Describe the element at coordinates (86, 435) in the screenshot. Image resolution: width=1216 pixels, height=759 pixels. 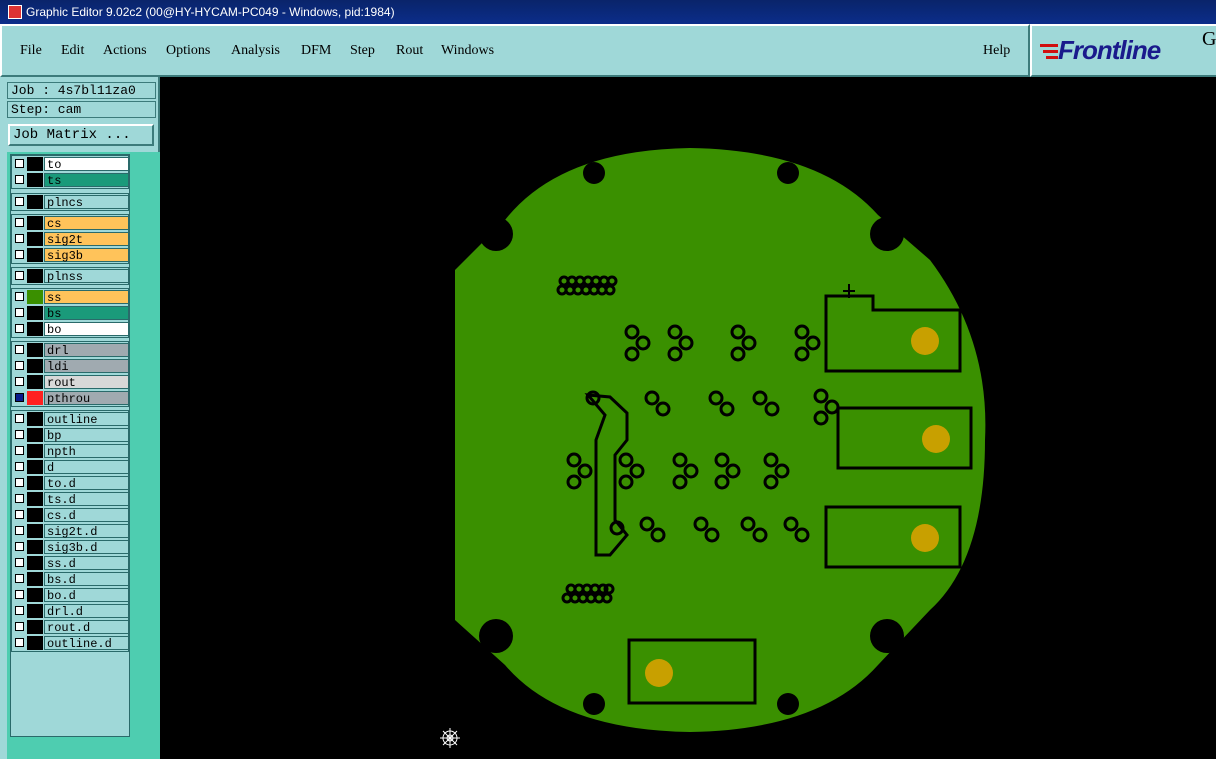
I see `layer-name: bp` at that location.